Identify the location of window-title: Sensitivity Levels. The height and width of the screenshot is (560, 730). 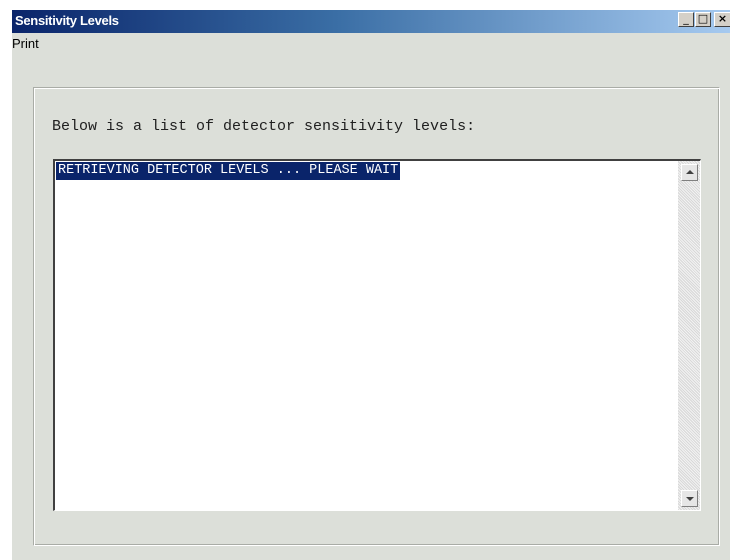
(67, 20).